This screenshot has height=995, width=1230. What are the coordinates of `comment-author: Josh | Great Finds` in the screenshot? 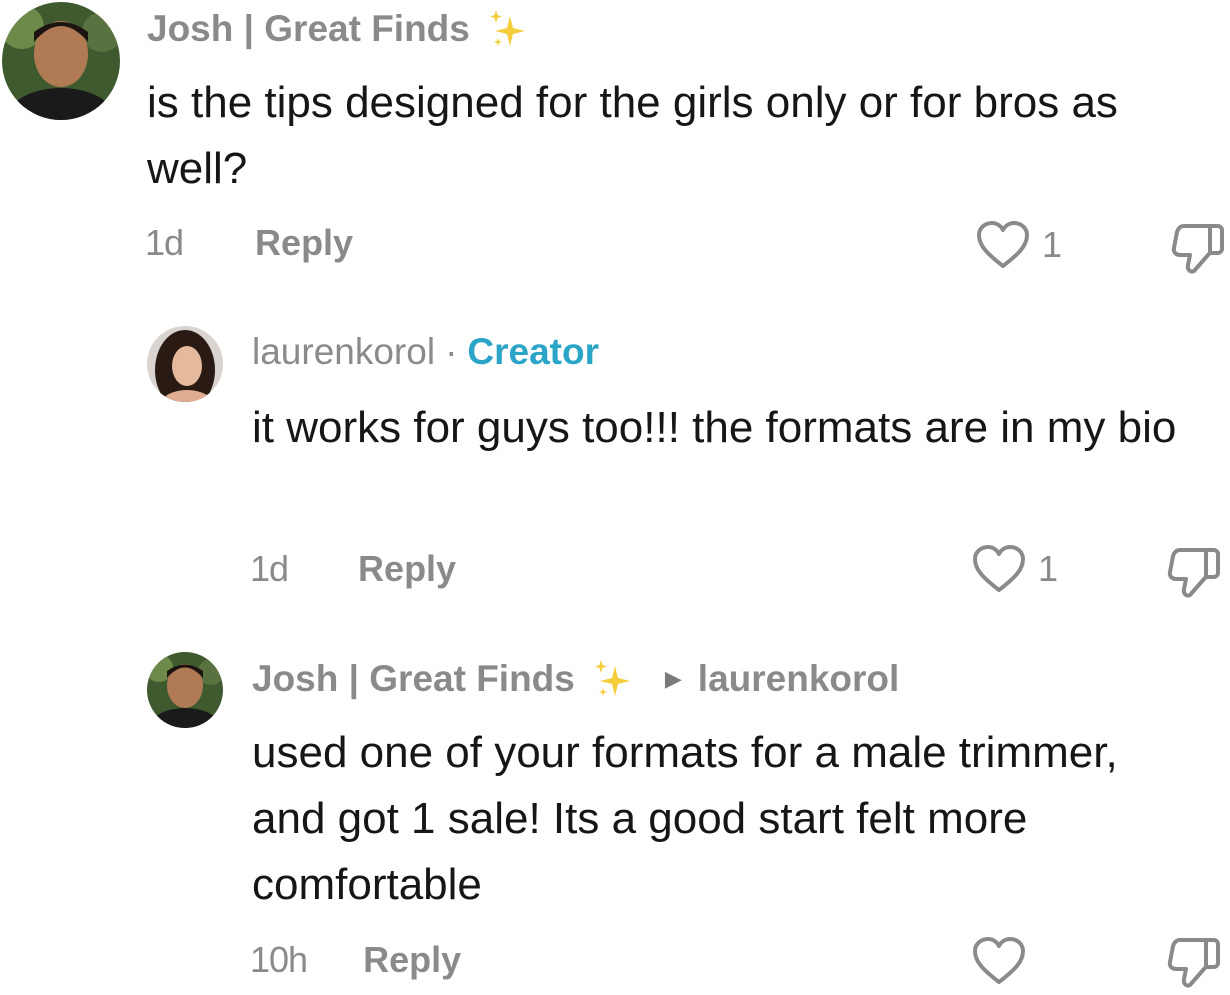 It's located at (338, 29).